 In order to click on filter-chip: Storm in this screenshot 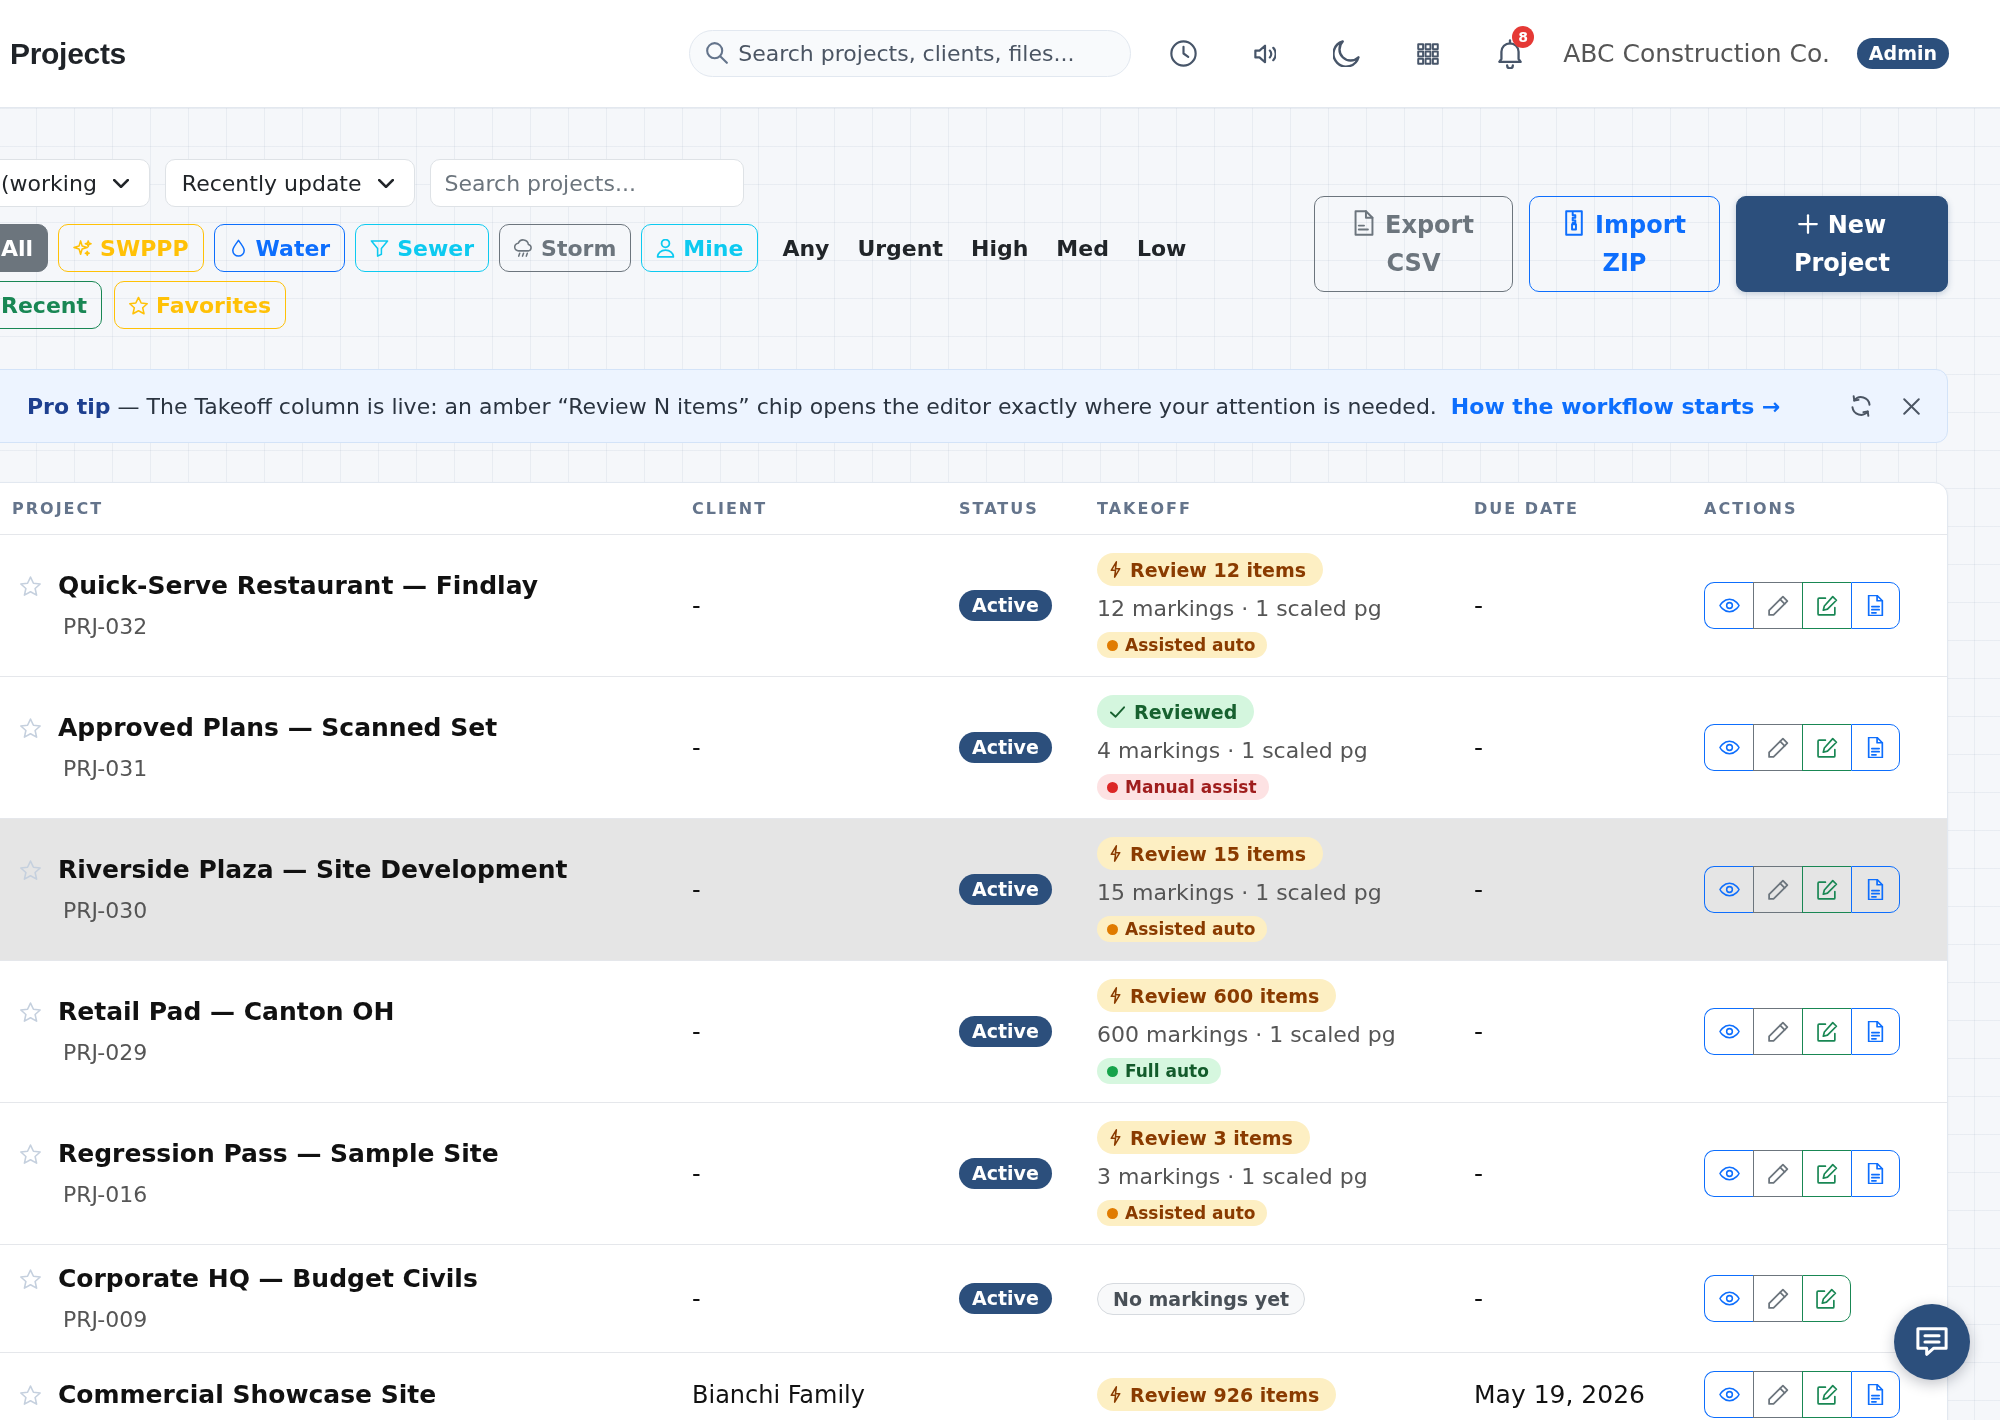, I will do `click(565, 248)`.